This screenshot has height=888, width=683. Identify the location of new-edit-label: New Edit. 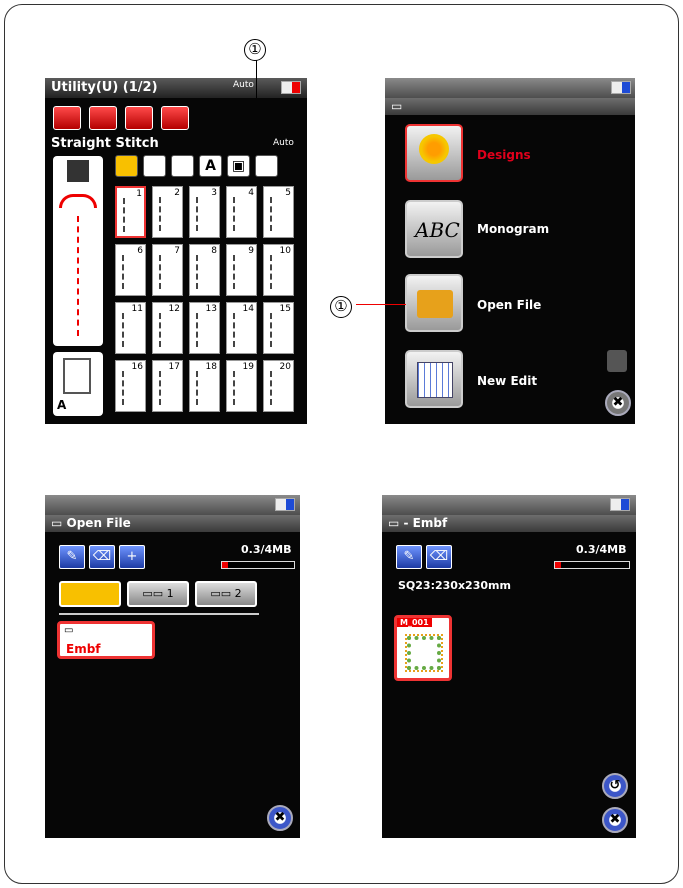
(507, 381).